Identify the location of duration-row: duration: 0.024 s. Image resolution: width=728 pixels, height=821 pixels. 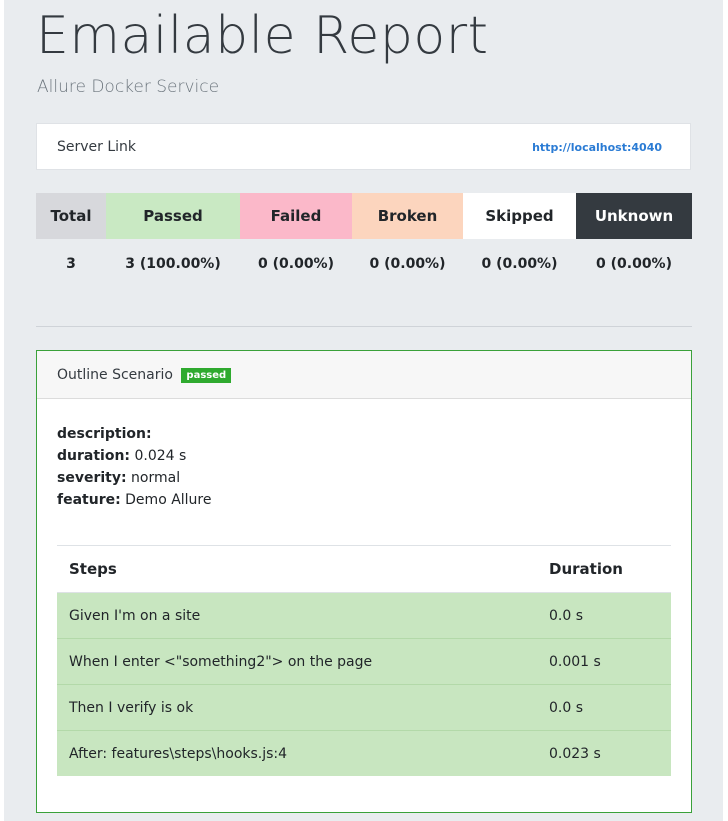
(134, 456).